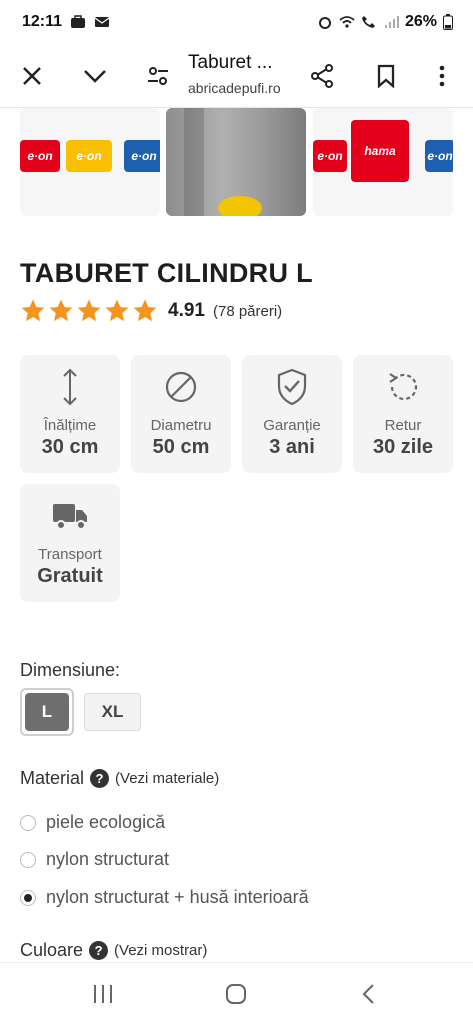 The width and height of the screenshot is (473, 1024). I want to click on briefcase-icon, so click(78, 21).